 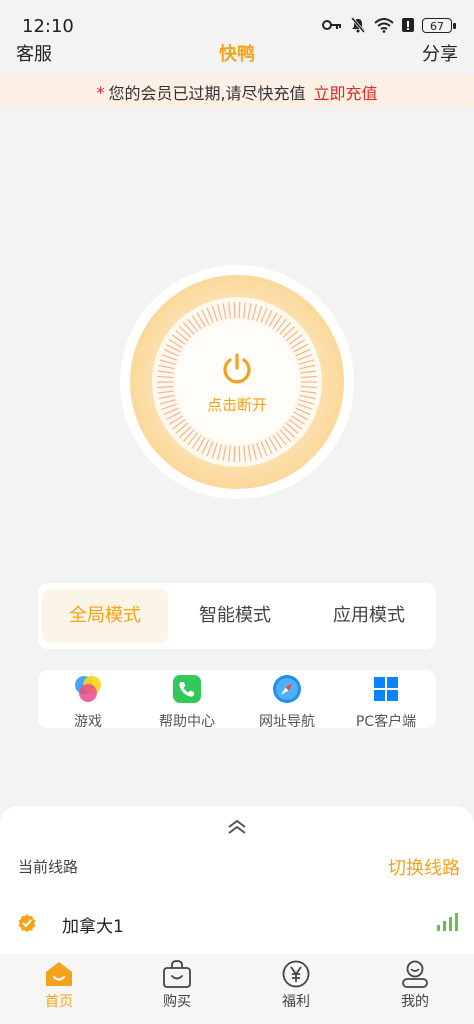 I want to click on mode-global: 全局模式, so click(x=105, y=616).